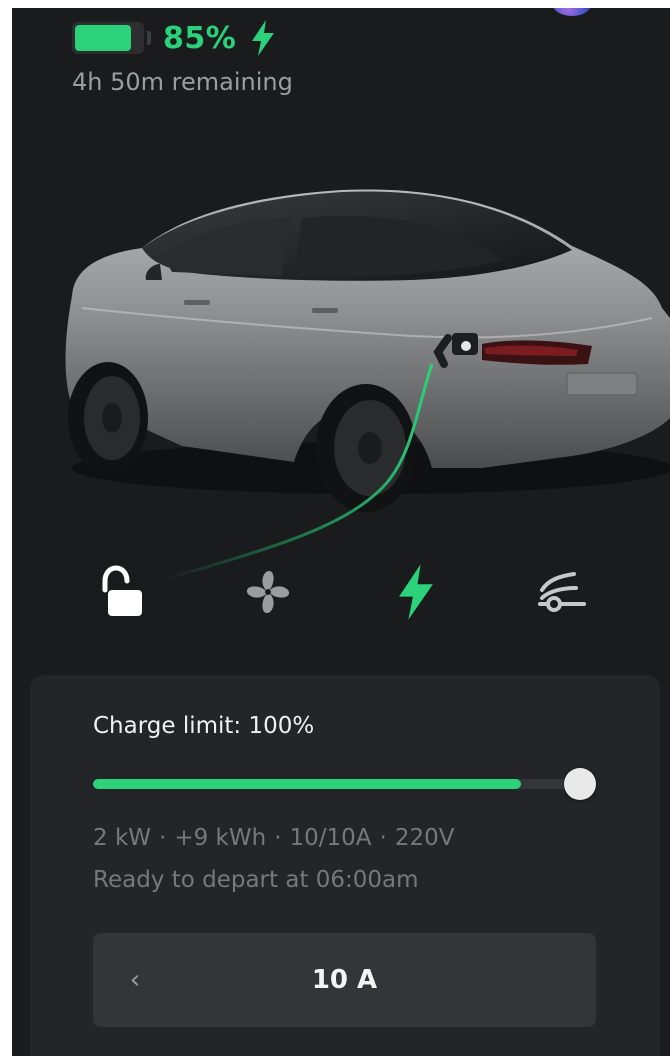 This screenshot has height=1056, width=670. What do you see at coordinates (424, 838) in the screenshot?
I see `voltage-stat: 220V` at bounding box center [424, 838].